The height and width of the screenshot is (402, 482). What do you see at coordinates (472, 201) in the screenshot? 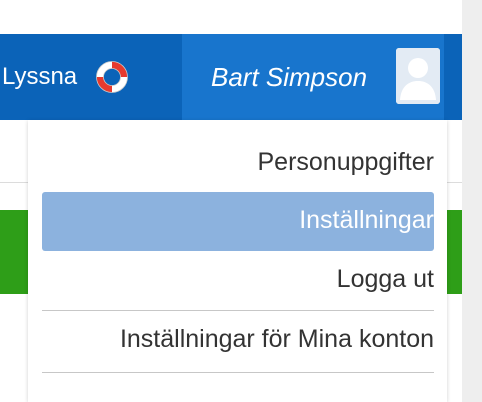
I see `scroll-gutter` at bounding box center [472, 201].